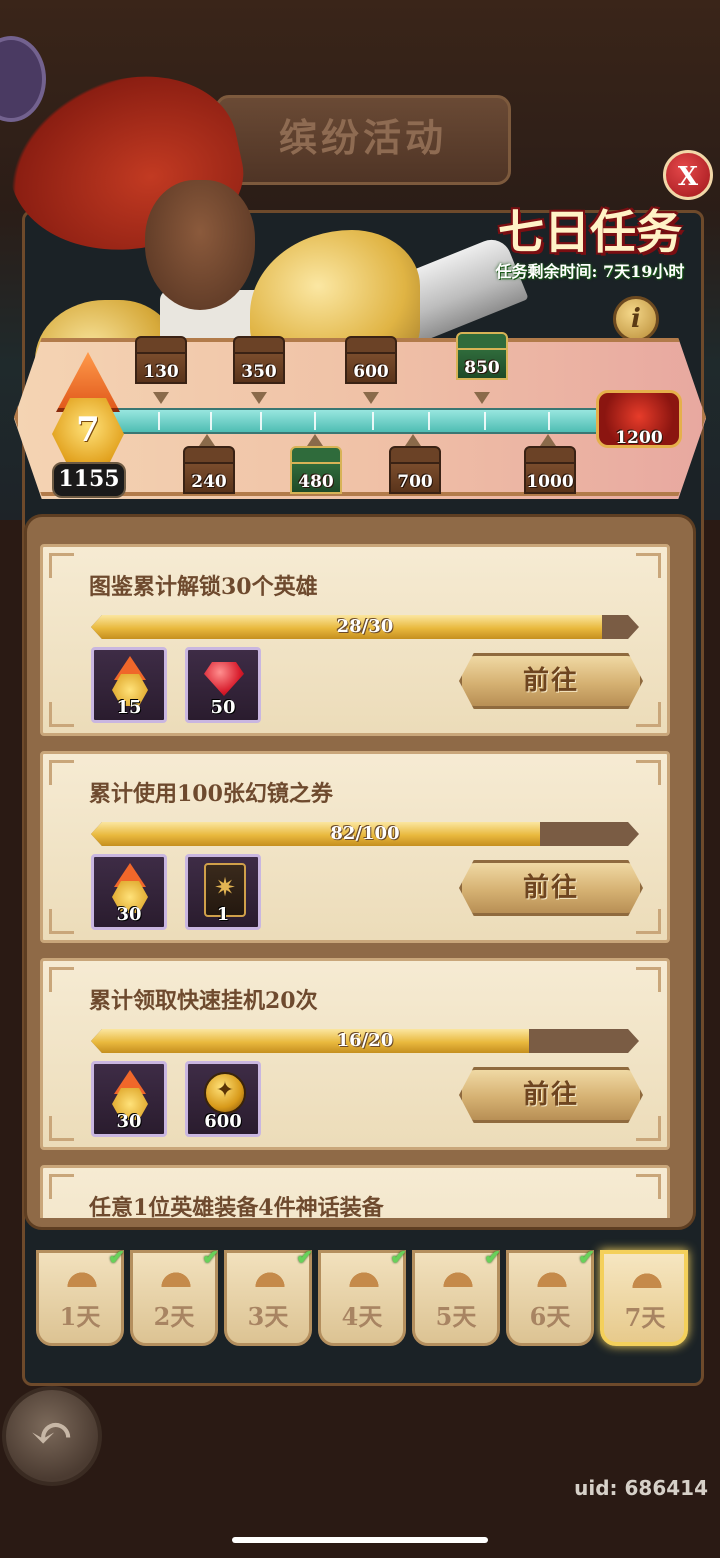  Describe the element at coordinates (129, 707) in the screenshot. I see `reward-count: 15` at that location.